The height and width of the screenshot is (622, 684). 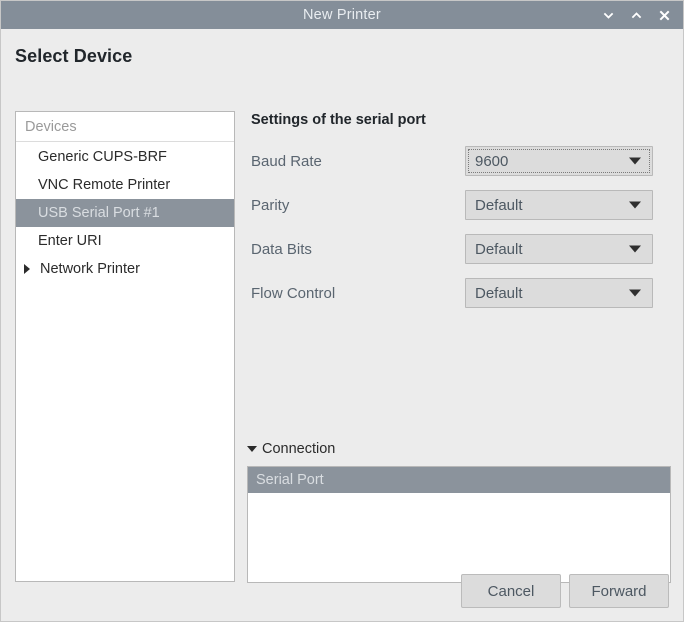 I want to click on page-title: Select Device, so click(x=74, y=56).